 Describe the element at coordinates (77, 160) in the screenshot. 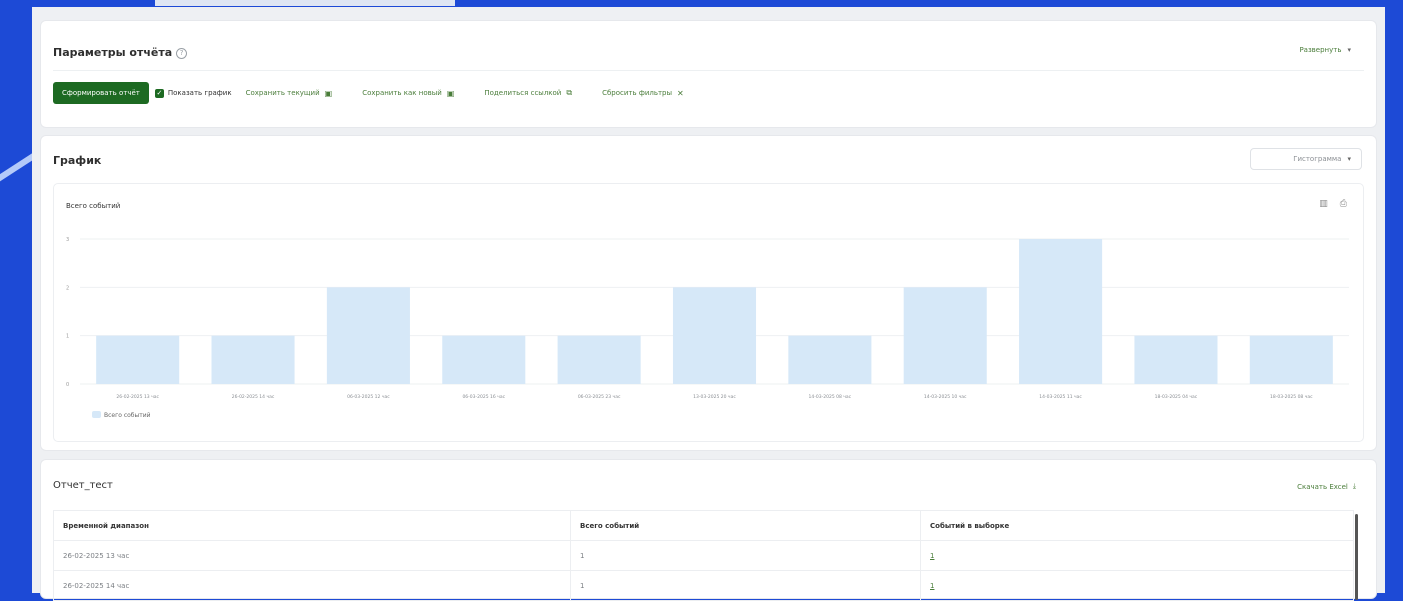

I see `graph-title: График` at that location.